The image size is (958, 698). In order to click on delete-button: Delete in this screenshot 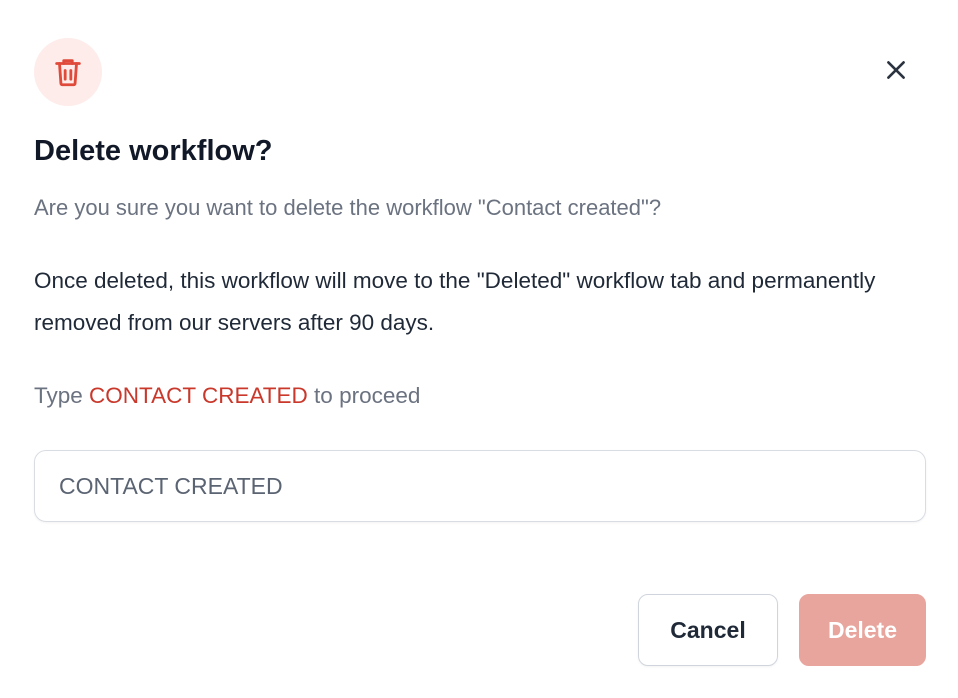, I will do `click(862, 630)`.